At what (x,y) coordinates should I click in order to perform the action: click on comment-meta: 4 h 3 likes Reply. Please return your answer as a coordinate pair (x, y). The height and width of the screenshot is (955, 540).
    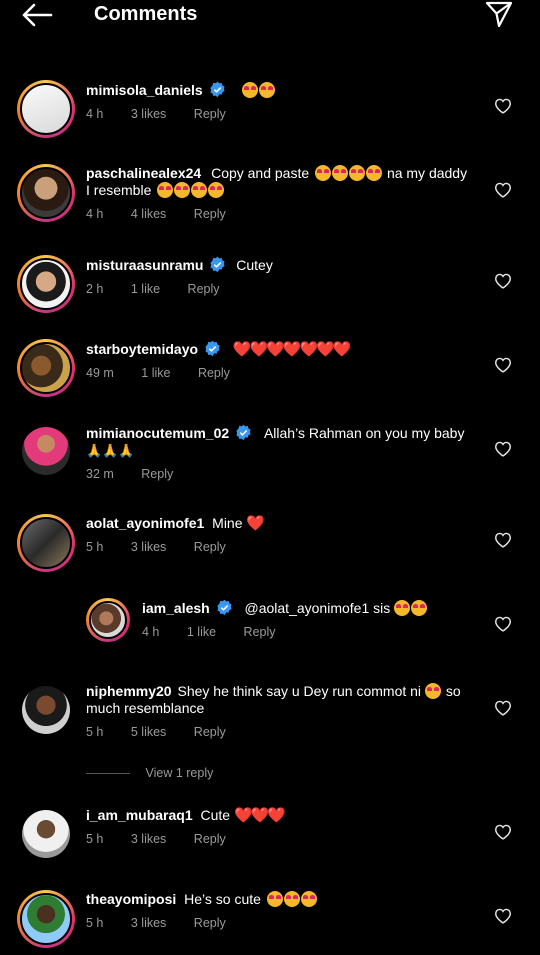
    Looking at the image, I should click on (181, 114).